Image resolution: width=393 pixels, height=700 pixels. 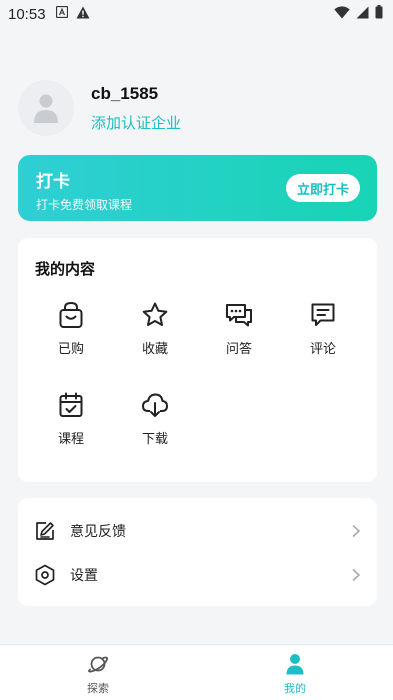 What do you see at coordinates (70, 349) in the screenshot?
I see `purchased-label: 已购` at bounding box center [70, 349].